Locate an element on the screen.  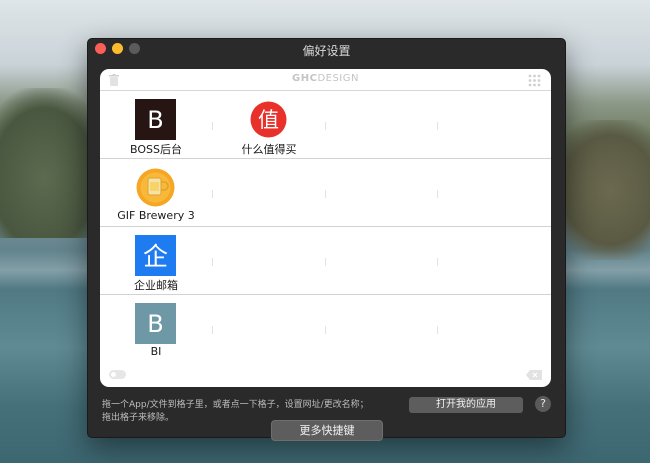
more-shortcuts-button: 更多快捷键 is located at coordinates (327, 430).